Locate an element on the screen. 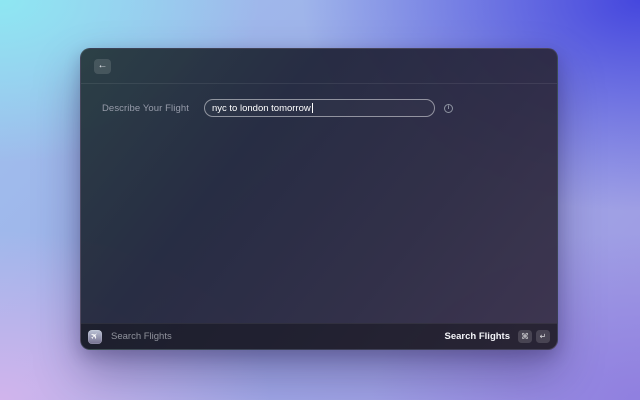 This screenshot has width=640, height=400. command-key-icon: ⌘ is located at coordinates (525, 336).